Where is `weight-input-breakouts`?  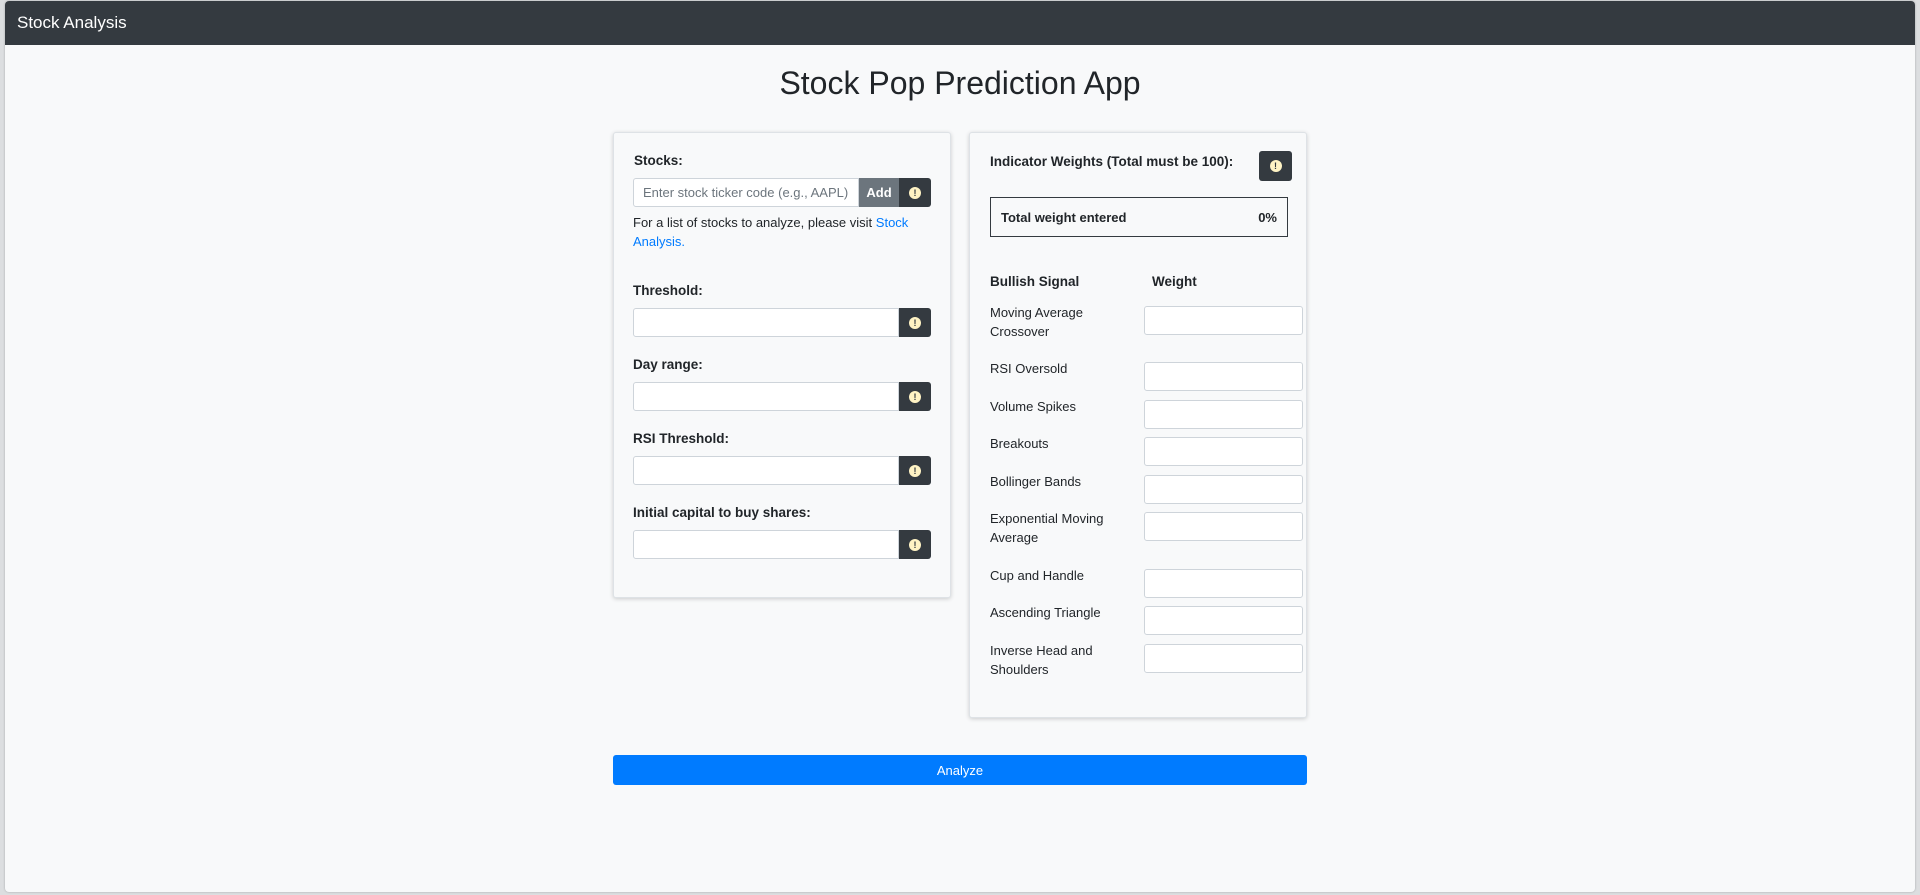 weight-input-breakouts is located at coordinates (1223, 451).